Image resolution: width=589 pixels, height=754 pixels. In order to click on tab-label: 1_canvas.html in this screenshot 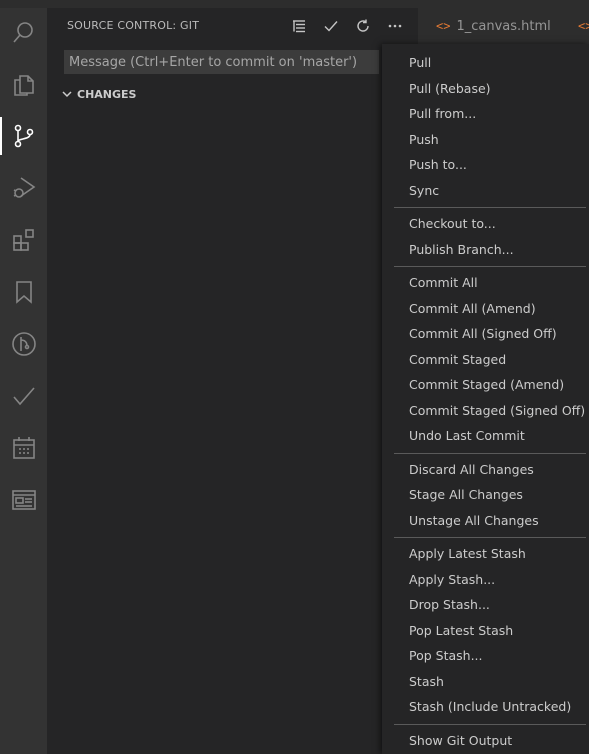, I will do `click(503, 26)`.